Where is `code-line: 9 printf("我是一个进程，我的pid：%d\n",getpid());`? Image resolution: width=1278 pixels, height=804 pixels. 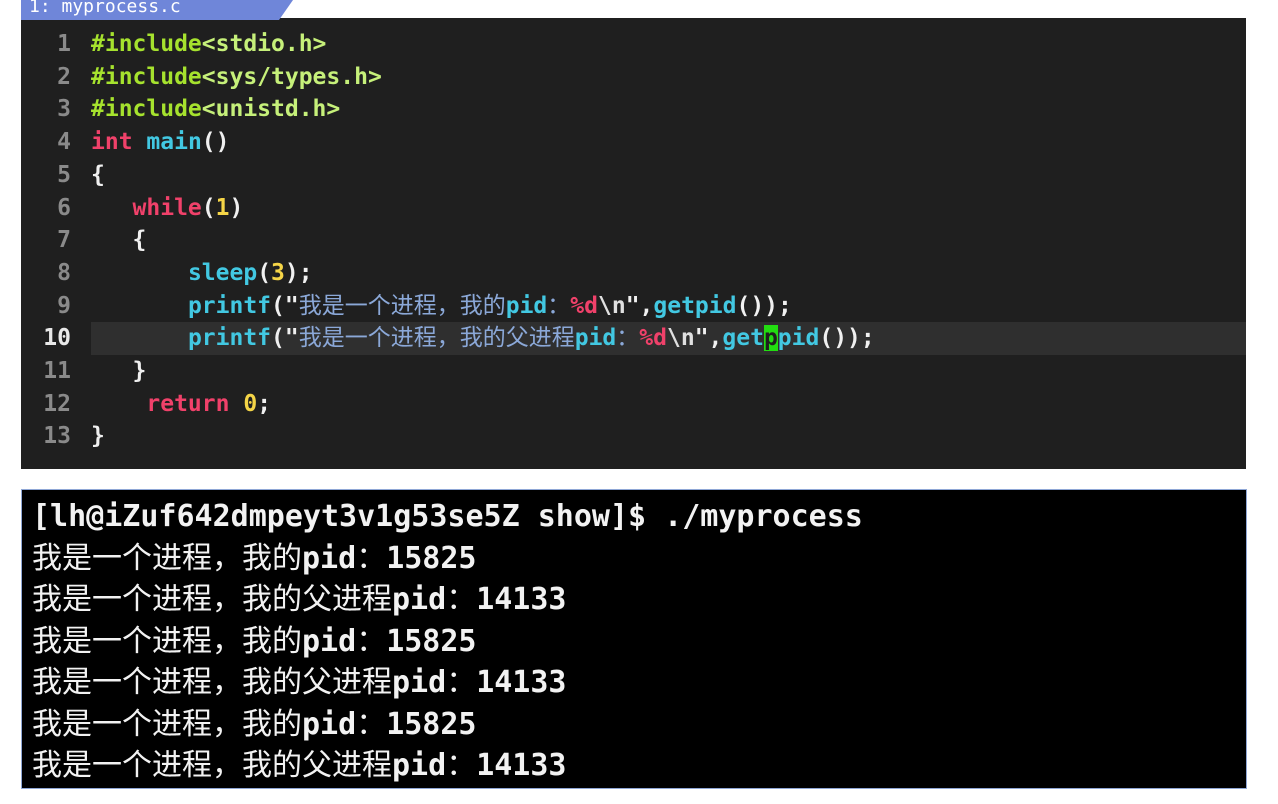
code-line: 9 printf("我是一个进程，我的pid：%d\n",getpid()); is located at coordinates (633, 306).